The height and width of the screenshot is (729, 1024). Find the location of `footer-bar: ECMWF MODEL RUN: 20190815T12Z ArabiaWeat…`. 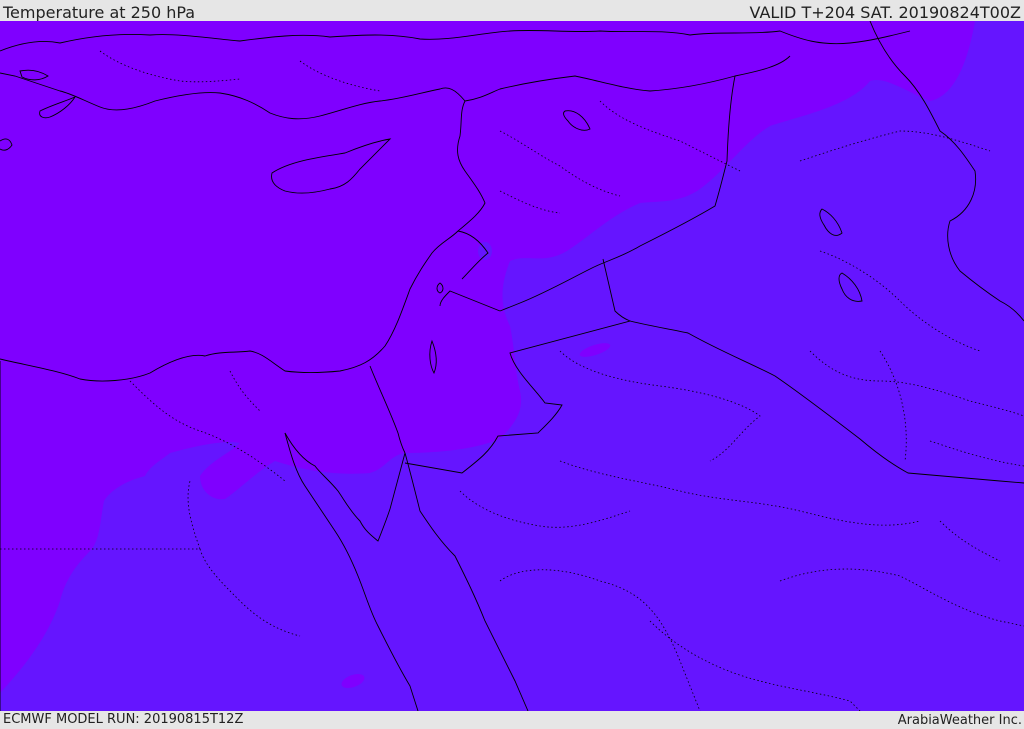

footer-bar: ECMWF MODEL RUN: 20190815T12Z ArabiaWeat… is located at coordinates (512, 720).